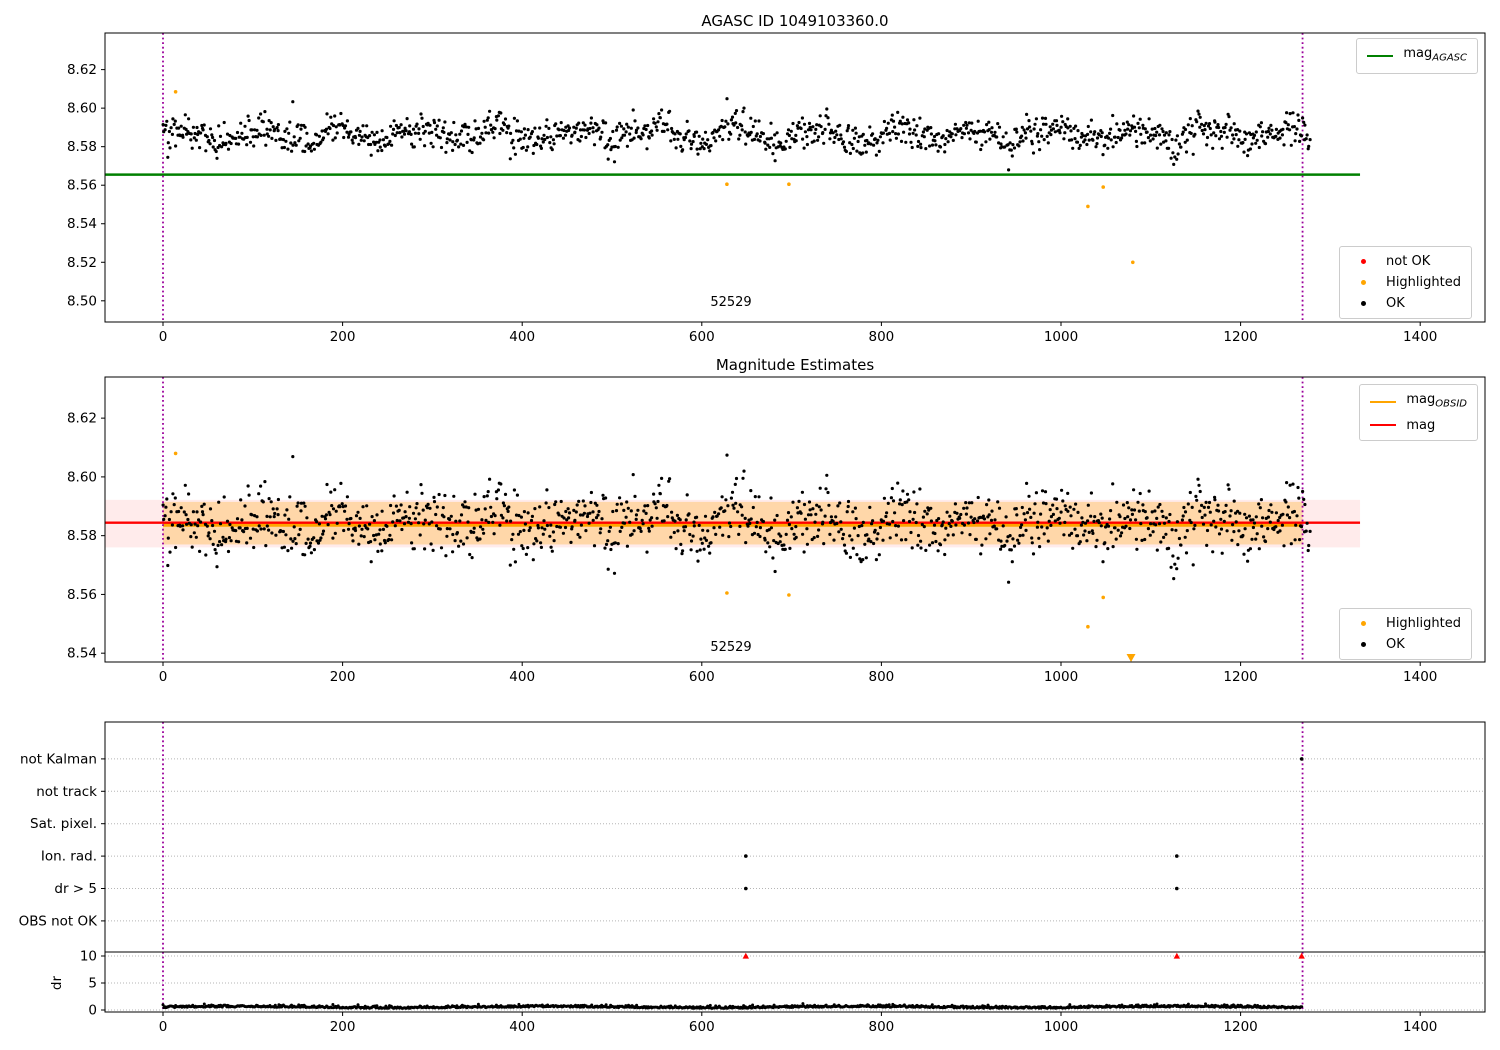 The image size is (1500, 1050). I want to click on legend-item: magOBSID, so click(1417, 402).